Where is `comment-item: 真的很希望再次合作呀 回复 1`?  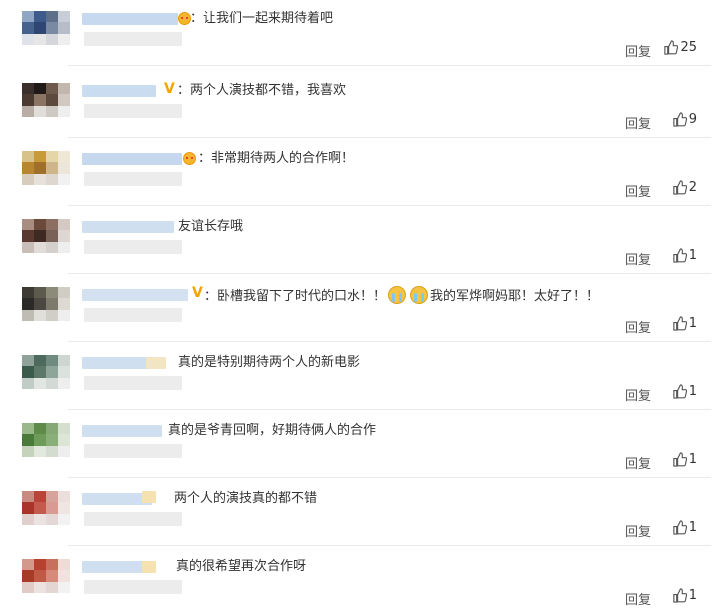 comment-item: 真的很希望再次合作呀 回复 1 is located at coordinates (358, 580).